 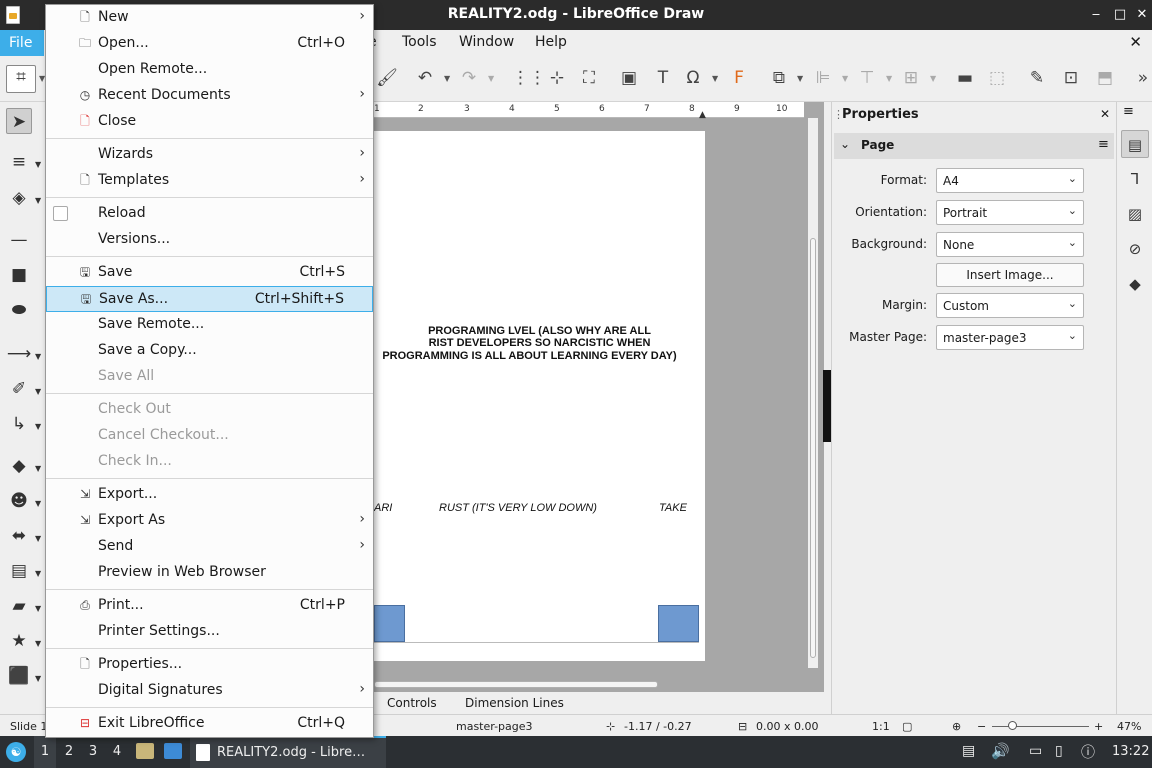 I want to click on properties-deck-icon: ▤, so click(x=1135, y=144).